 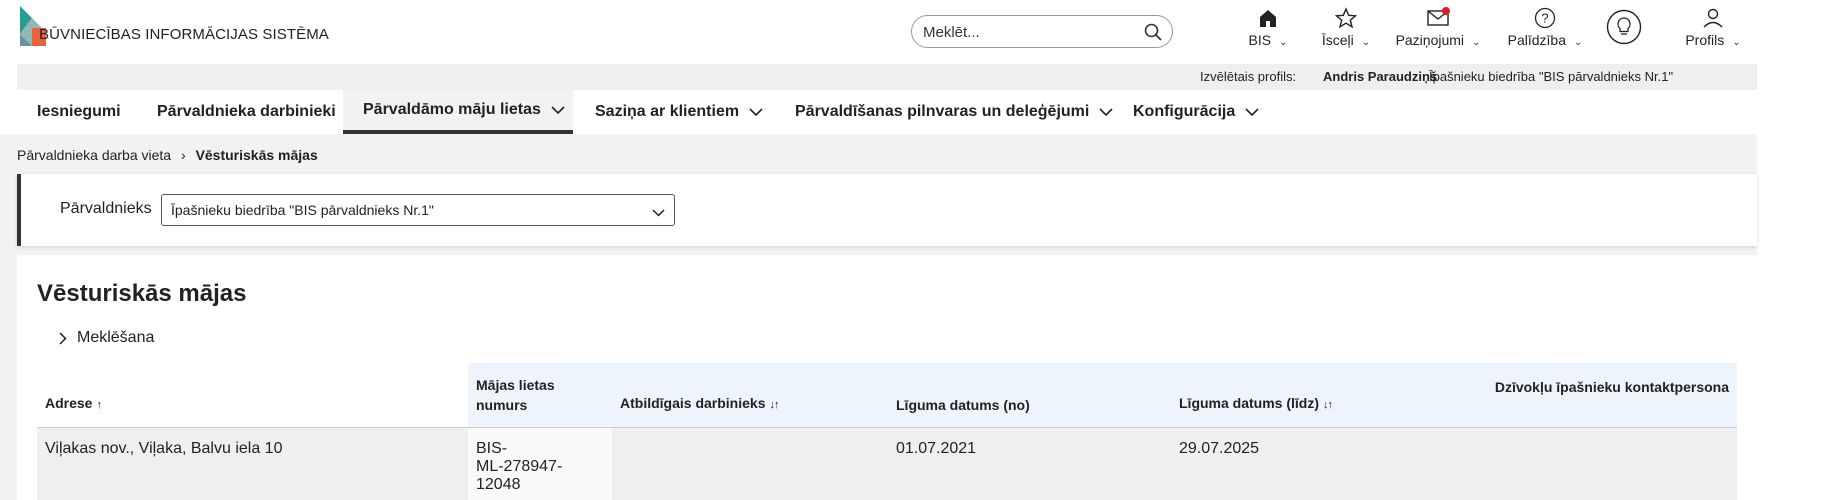 I want to click on nav-shortcuts-label: Īsceļi, so click(x=1337, y=40).